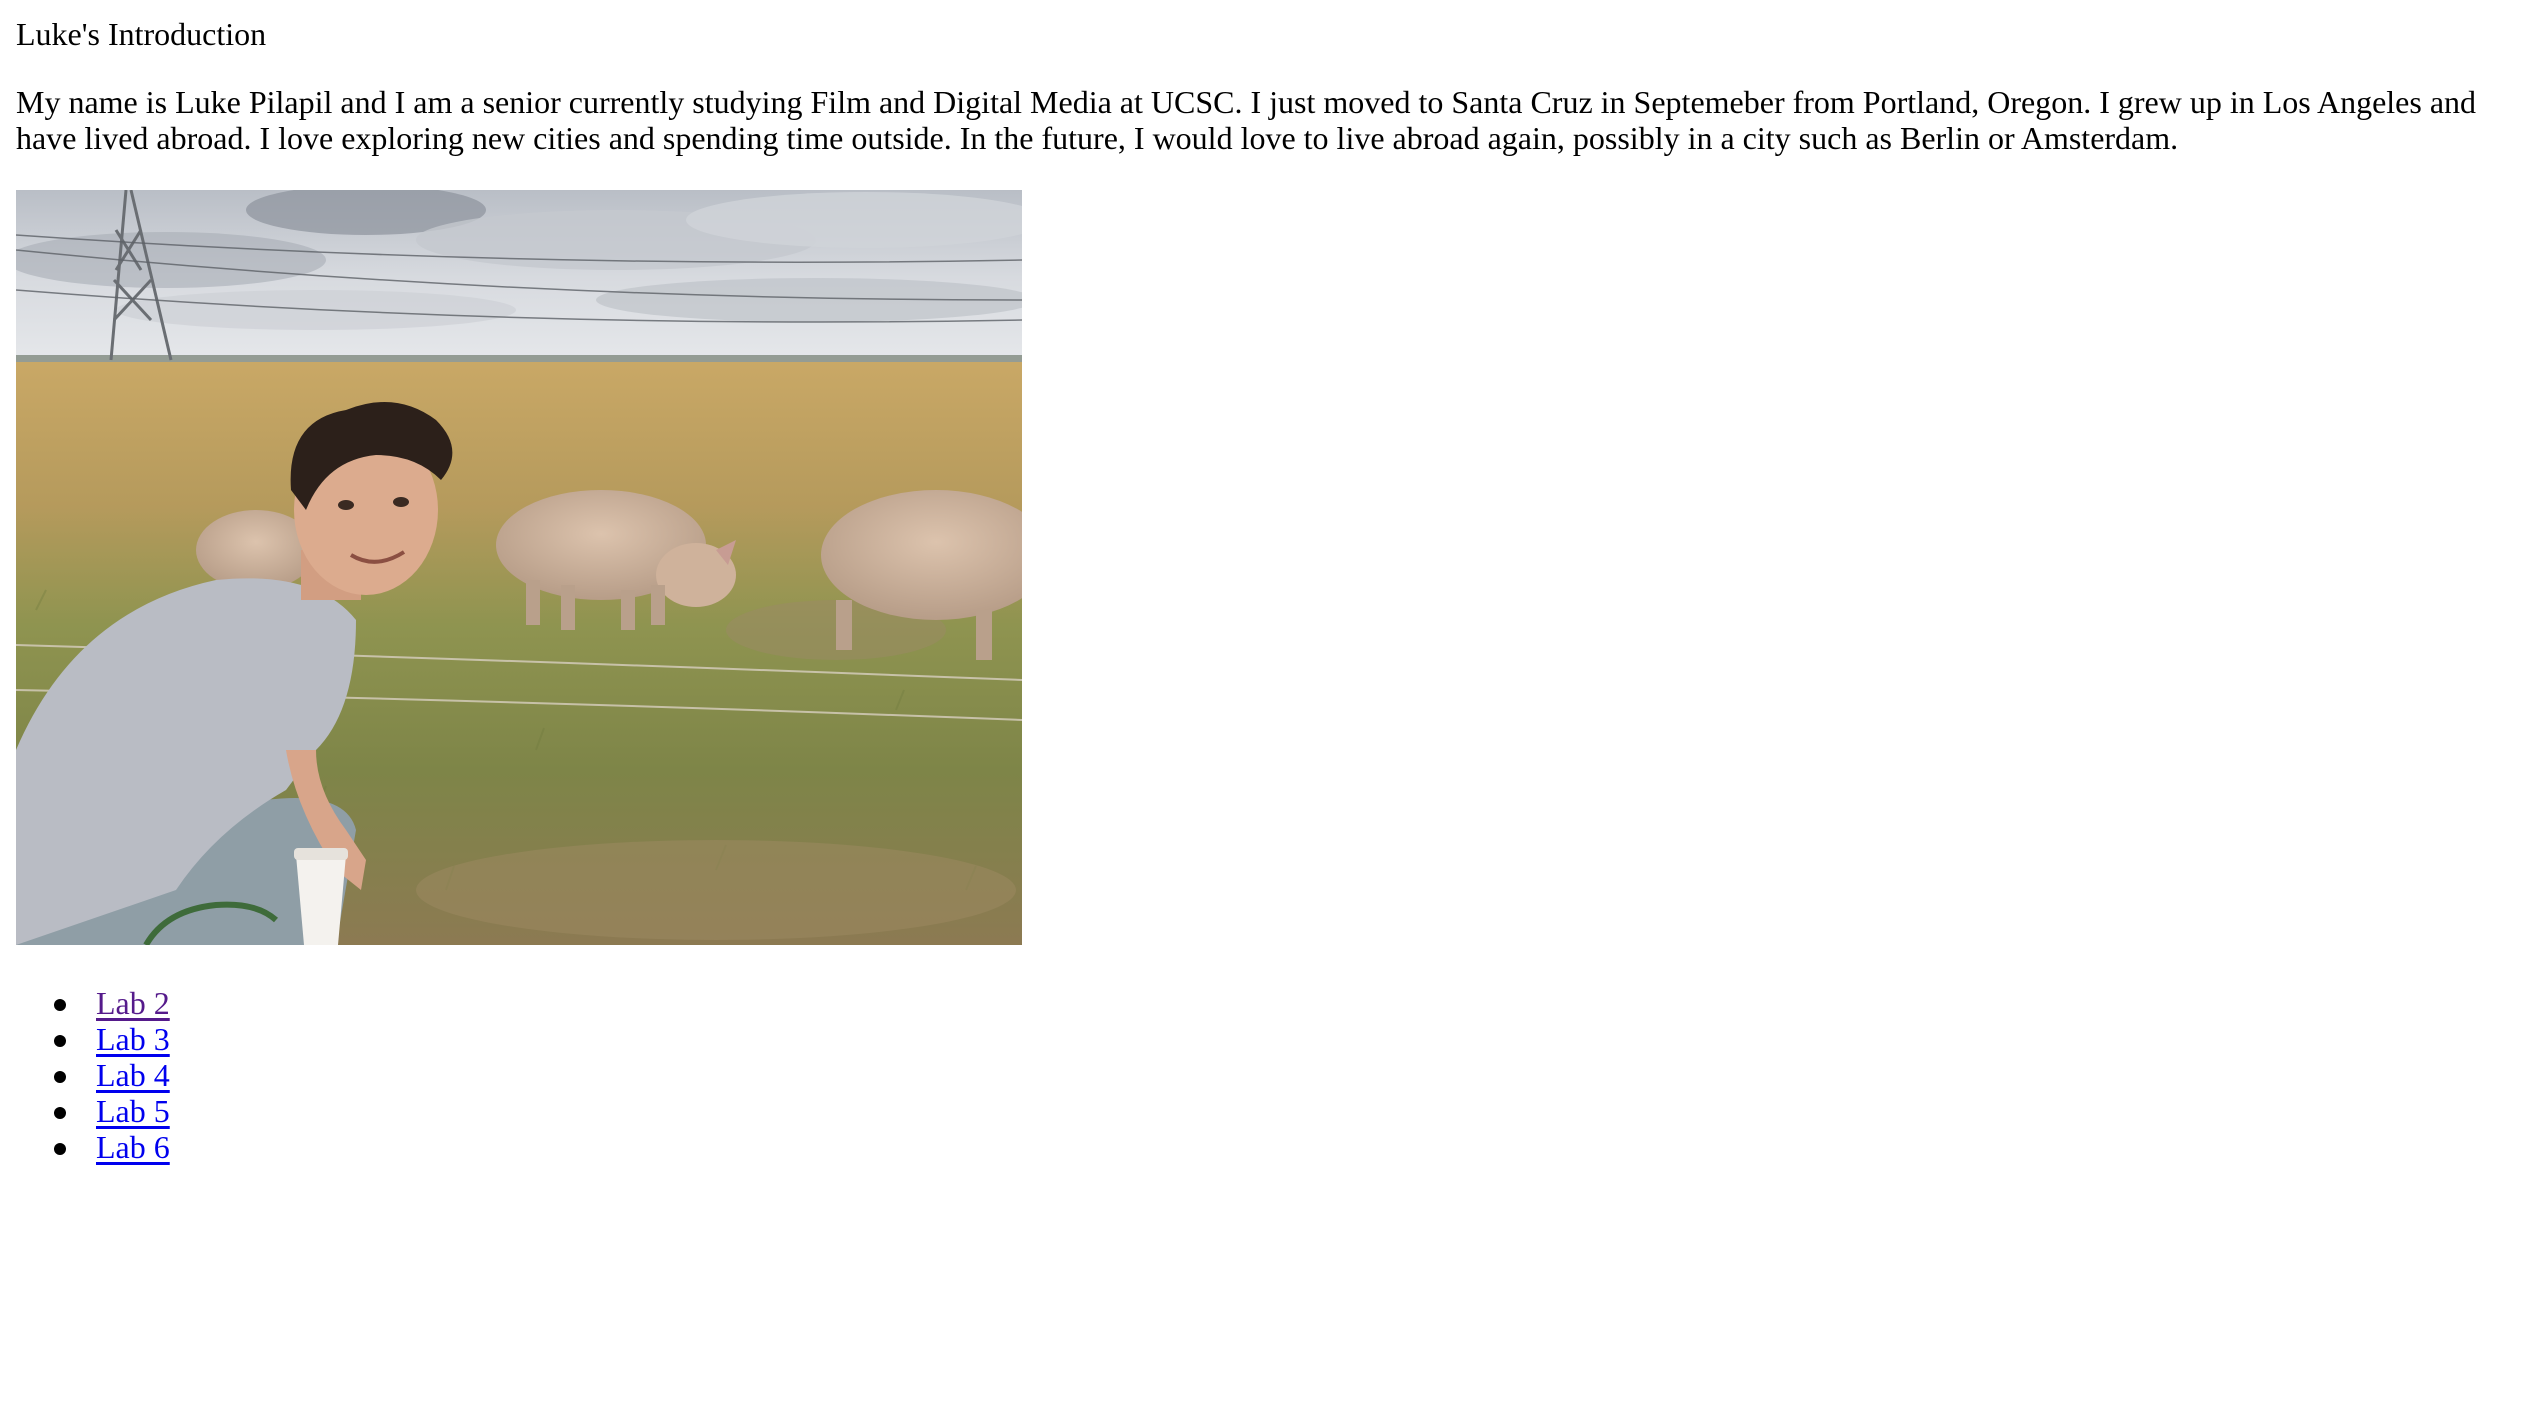 Image resolution: width=2524 pixels, height=1420 pixels. Describe the element at coordinates (133, 1075) in the screenshot. I see `lab-4-link: Lab 4` at that location.